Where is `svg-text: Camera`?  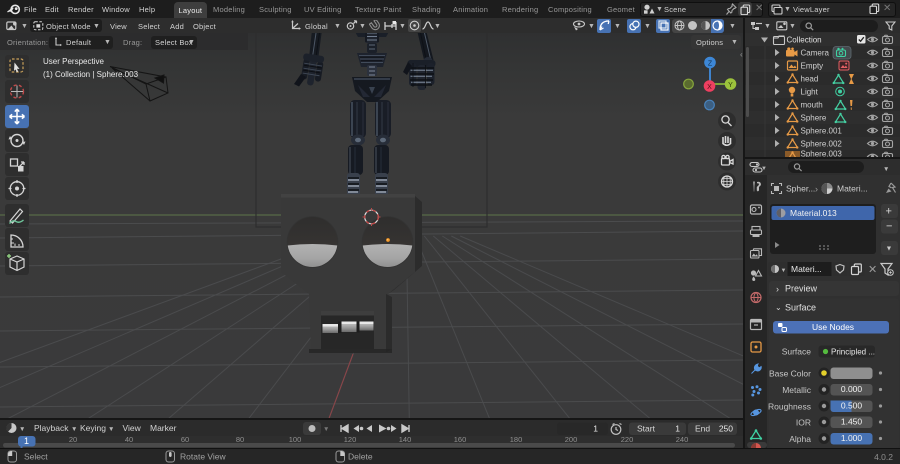
svg-text: Camera is located at coordinates (815, 53).